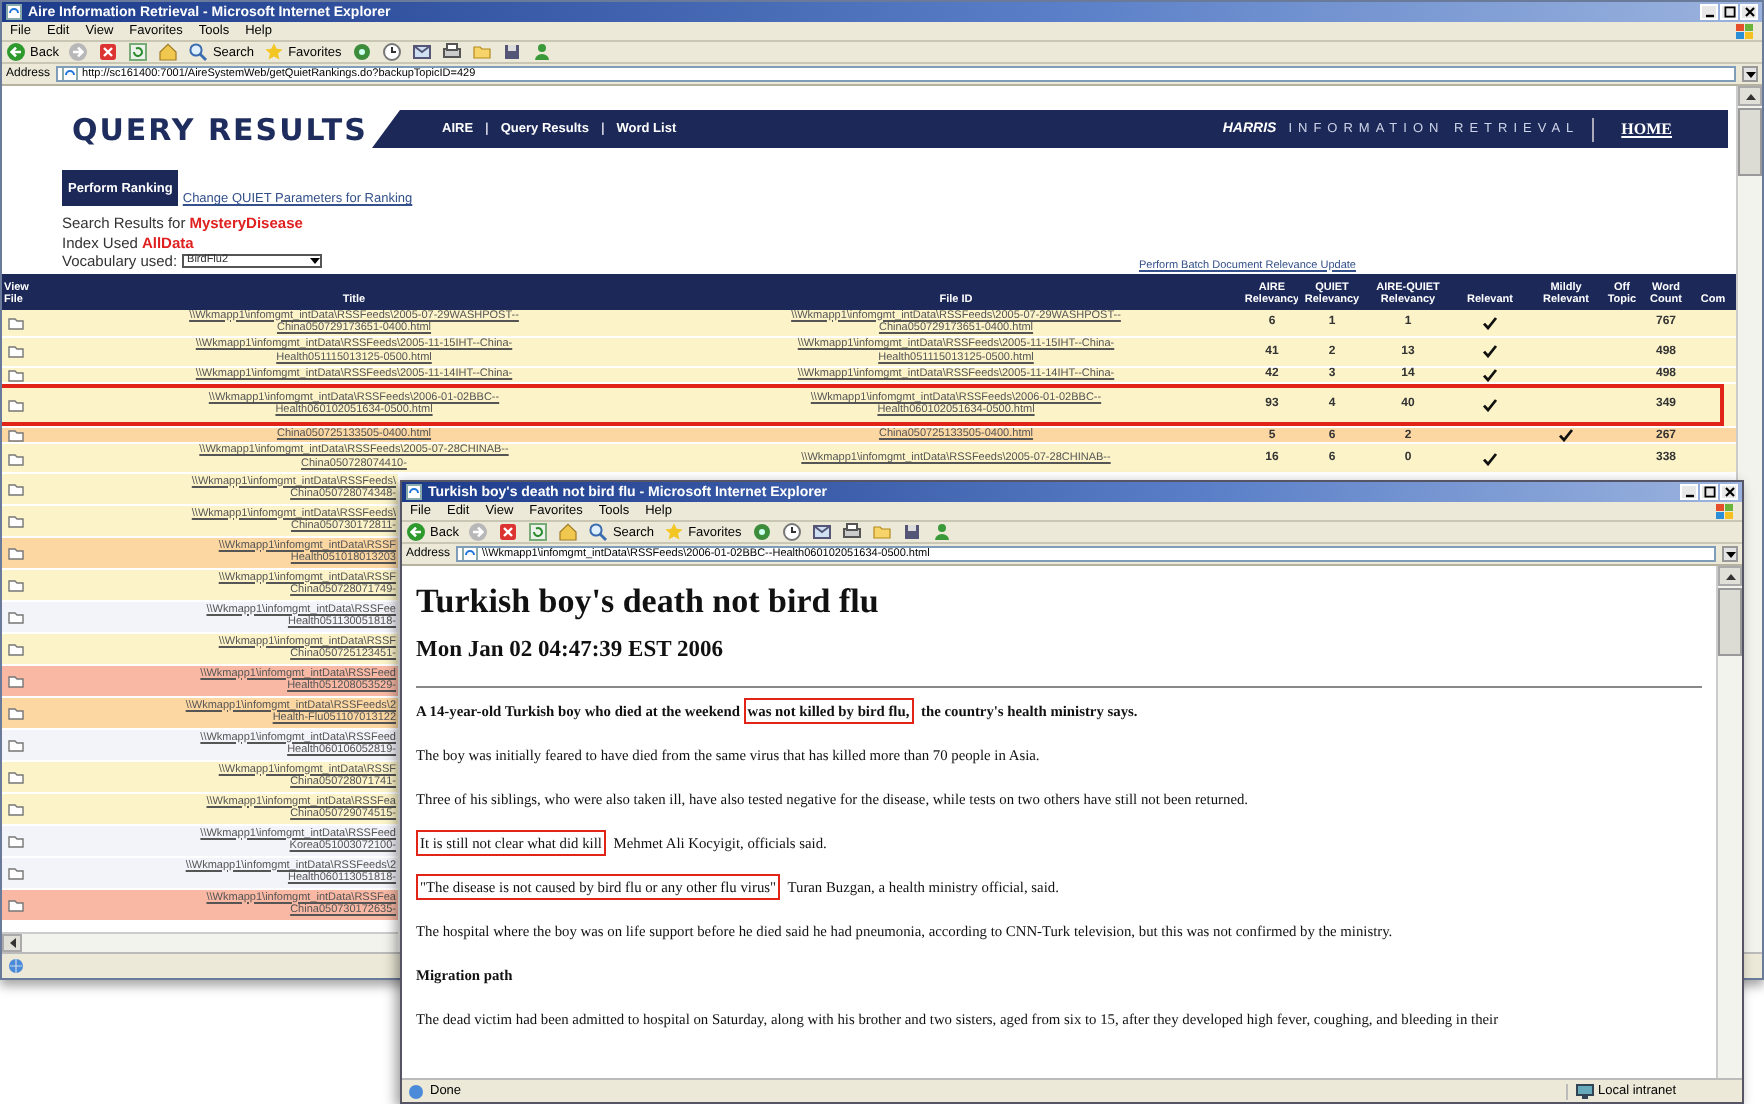  Describe the element at coordinates (12, 943) in the screenshot. I see `scroll-left-icon` at that location.